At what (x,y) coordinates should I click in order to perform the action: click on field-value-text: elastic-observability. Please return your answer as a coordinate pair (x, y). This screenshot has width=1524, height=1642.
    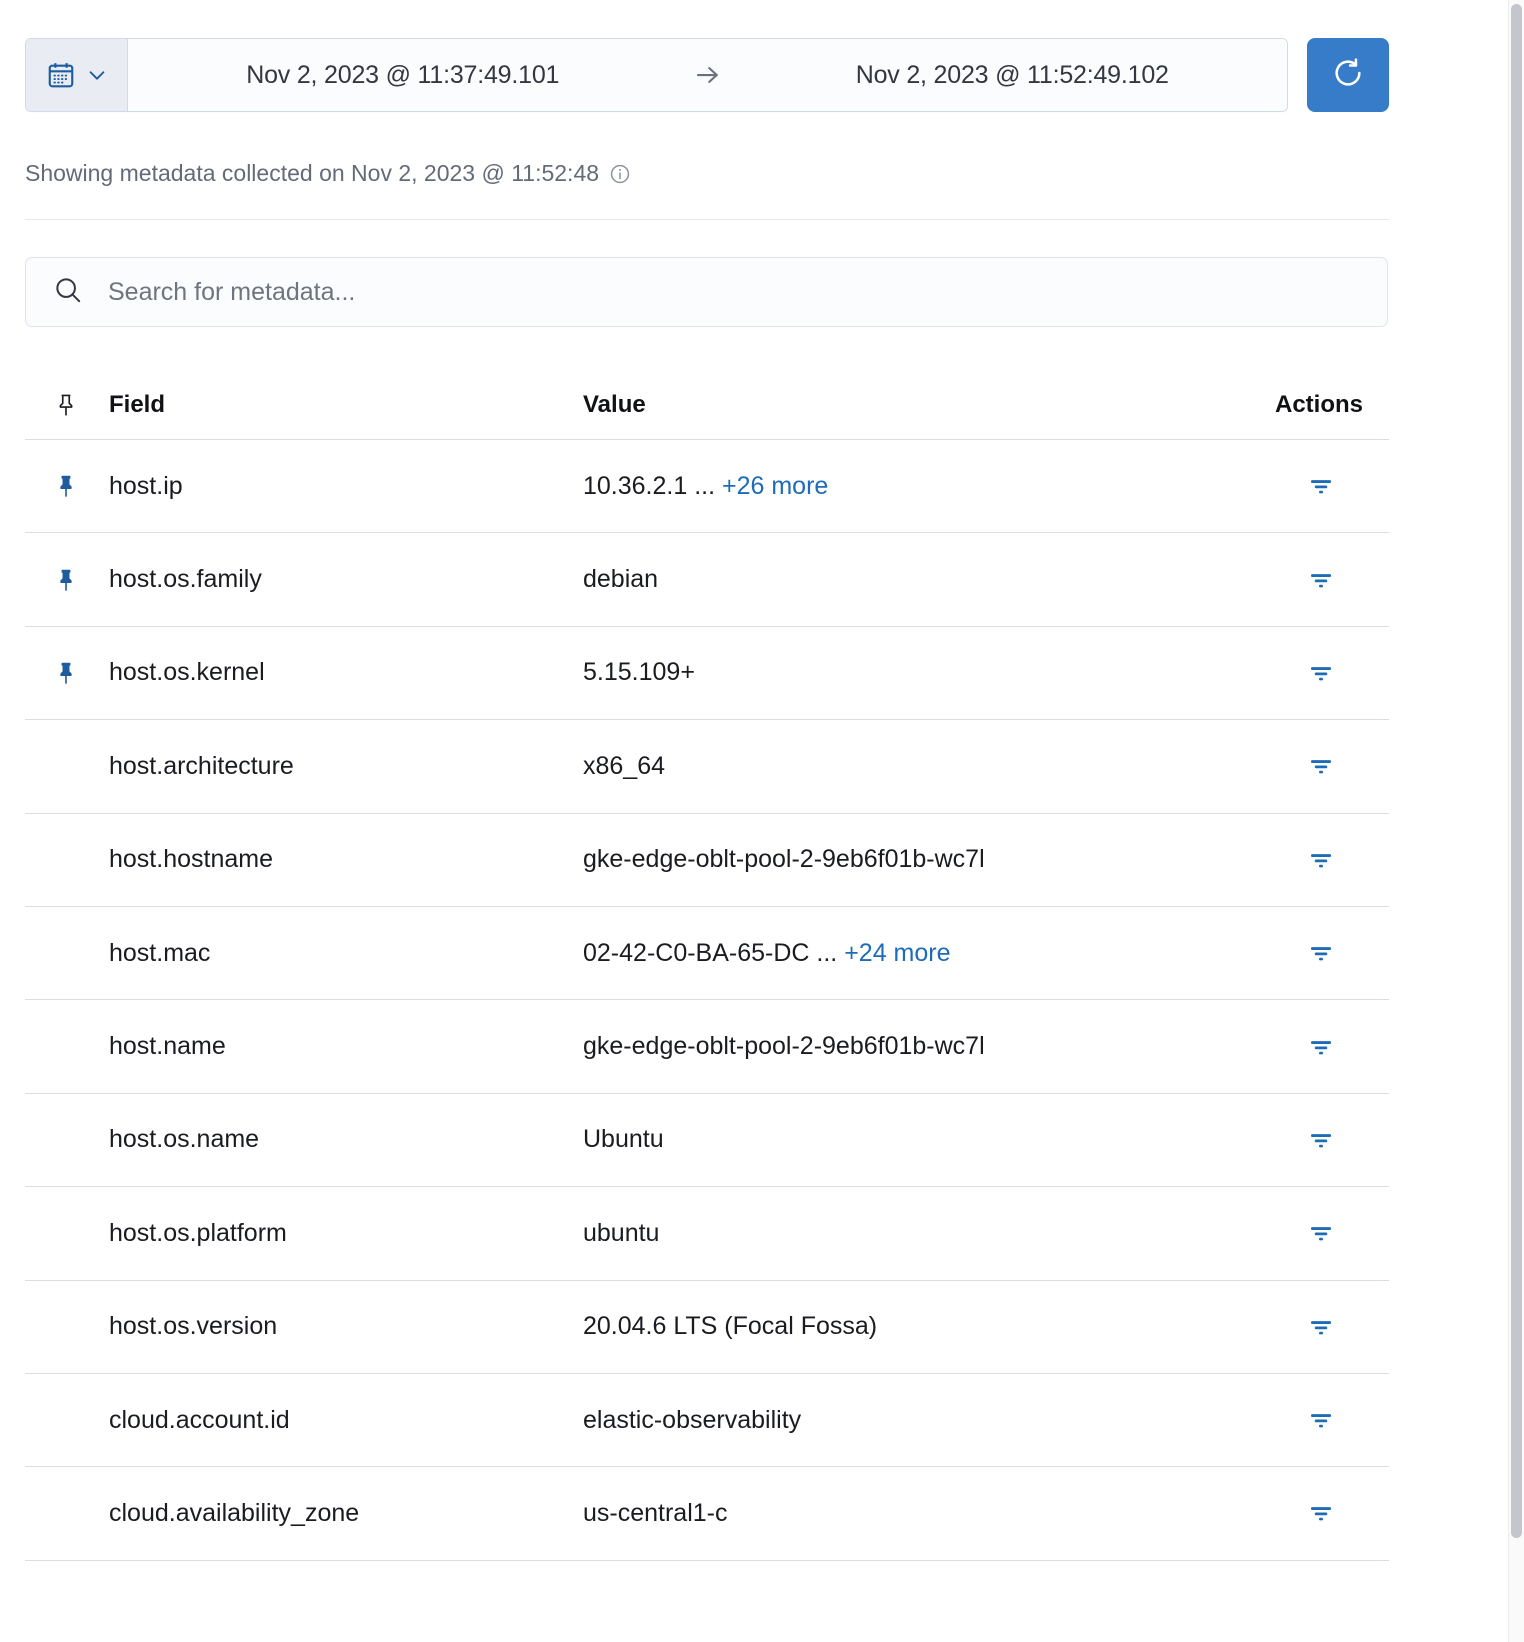
    Looking at the image, I should click on (692, 1419).